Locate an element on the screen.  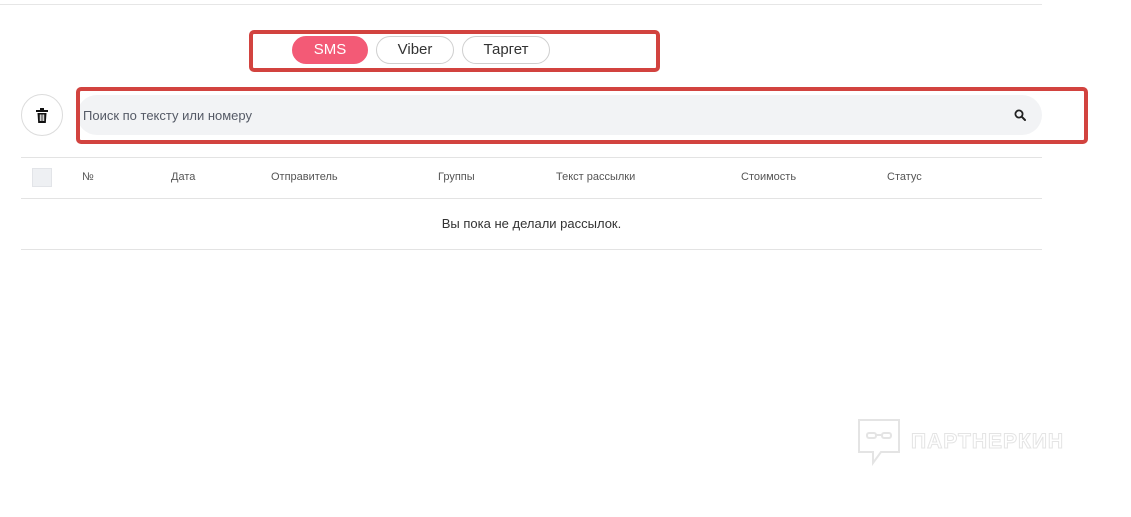
column-header-number: № is located at coordinates (88, 177).